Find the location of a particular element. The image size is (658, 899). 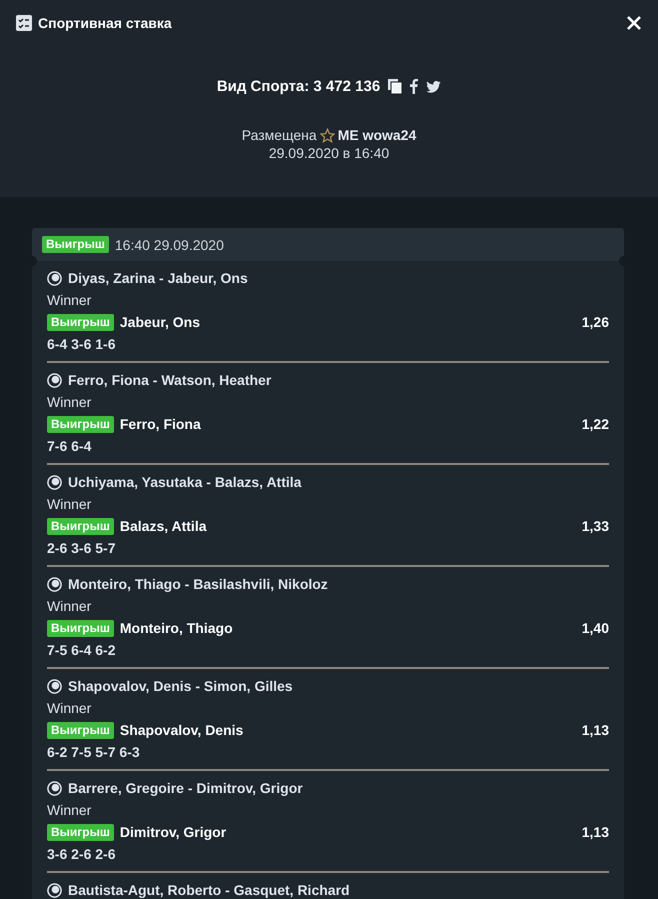

copy-icon is located at coordinates (395, 86).